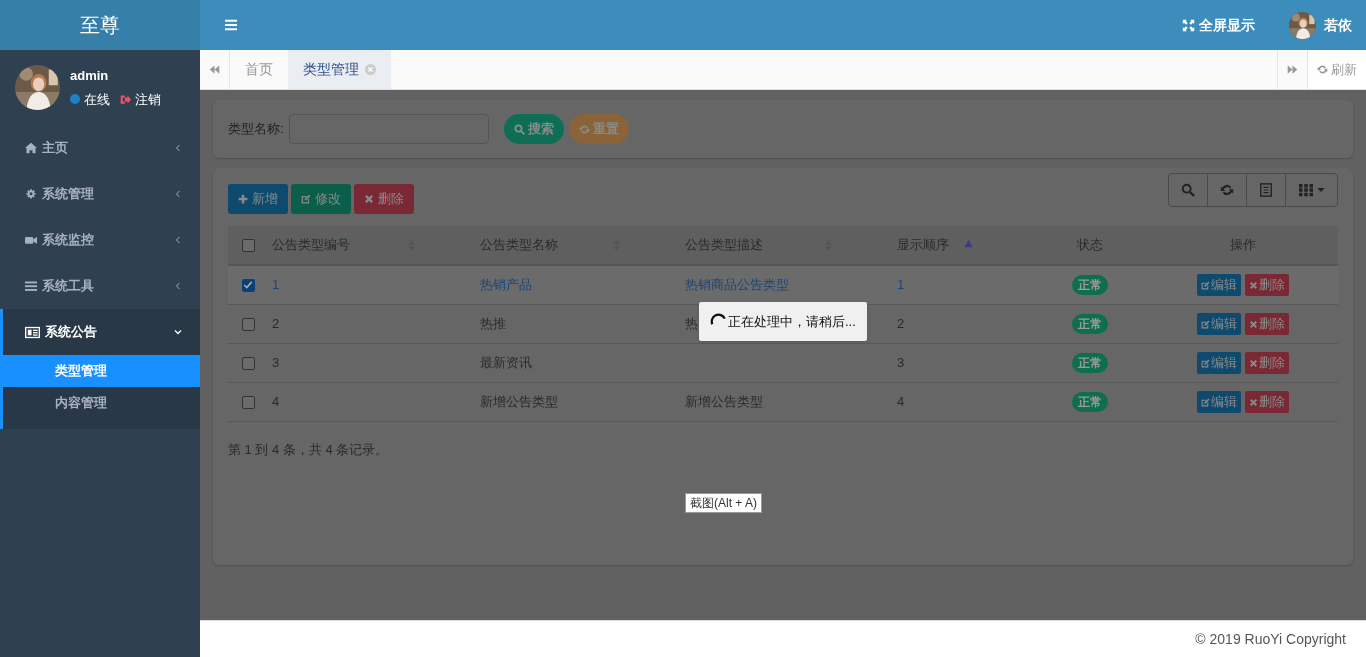 The image size is (1366, 657). What do you see at coordinates (100, 148) in the screenshot?
I see `sidebar-item: 主页` at bounding box center [100, 148].